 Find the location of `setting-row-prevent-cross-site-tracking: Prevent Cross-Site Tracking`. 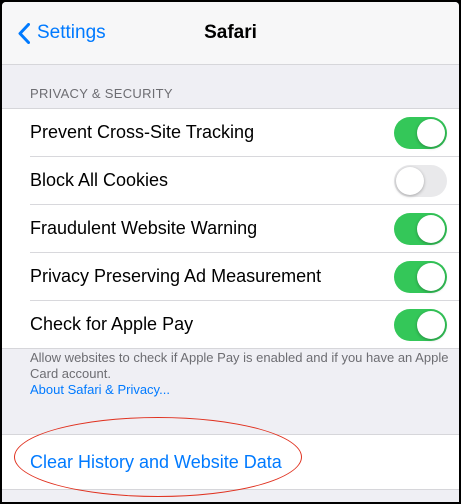

setting-row-prevent-cross-site-tracking: Prevent Cross-Site Tracking is located at coordinates (244, 133).